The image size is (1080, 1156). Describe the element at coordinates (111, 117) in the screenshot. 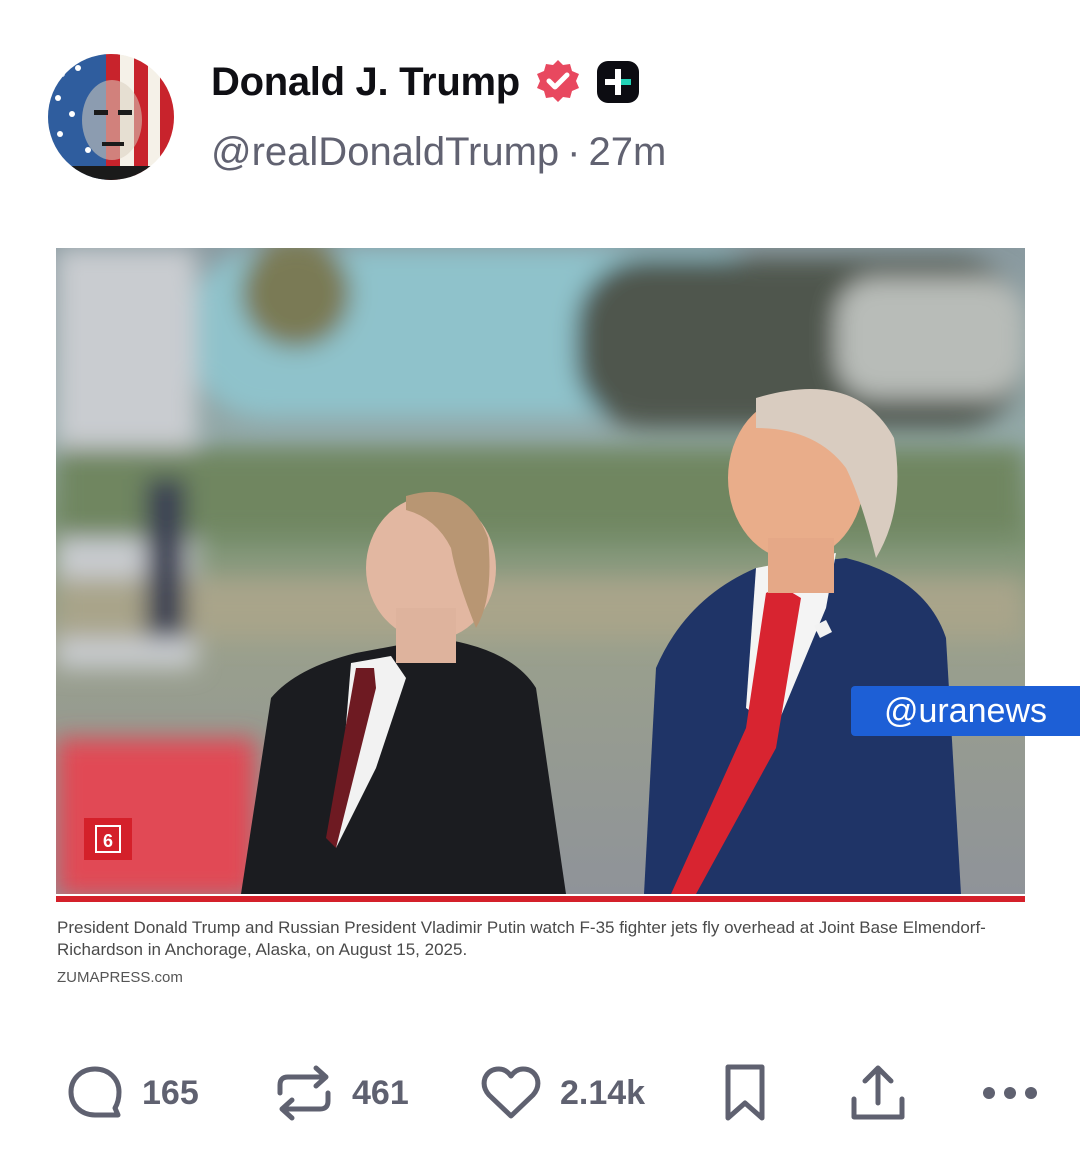

I see `avatar` at that location.